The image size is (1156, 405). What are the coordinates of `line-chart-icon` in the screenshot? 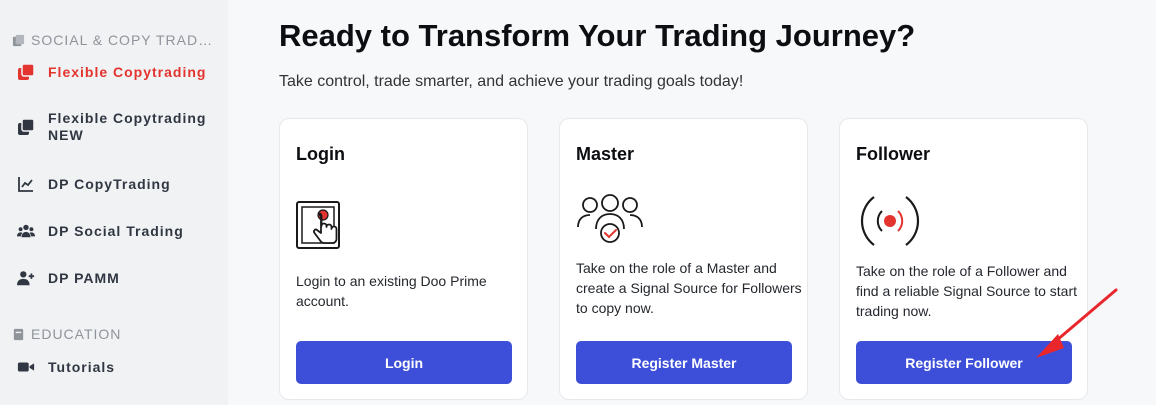 It's located at (26, 184).